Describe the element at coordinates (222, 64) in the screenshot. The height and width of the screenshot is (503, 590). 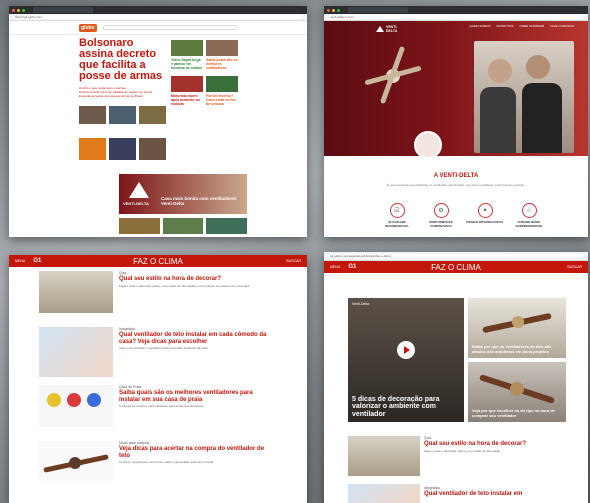
I see `news-link: Saiba quais são os melhores ventiladores` at that location.